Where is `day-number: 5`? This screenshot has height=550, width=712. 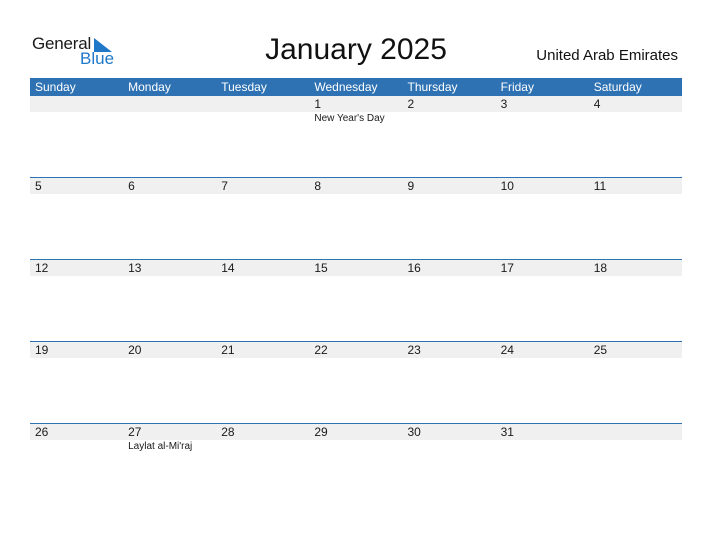 day-number: 5 is located at coordinates (38, 186).